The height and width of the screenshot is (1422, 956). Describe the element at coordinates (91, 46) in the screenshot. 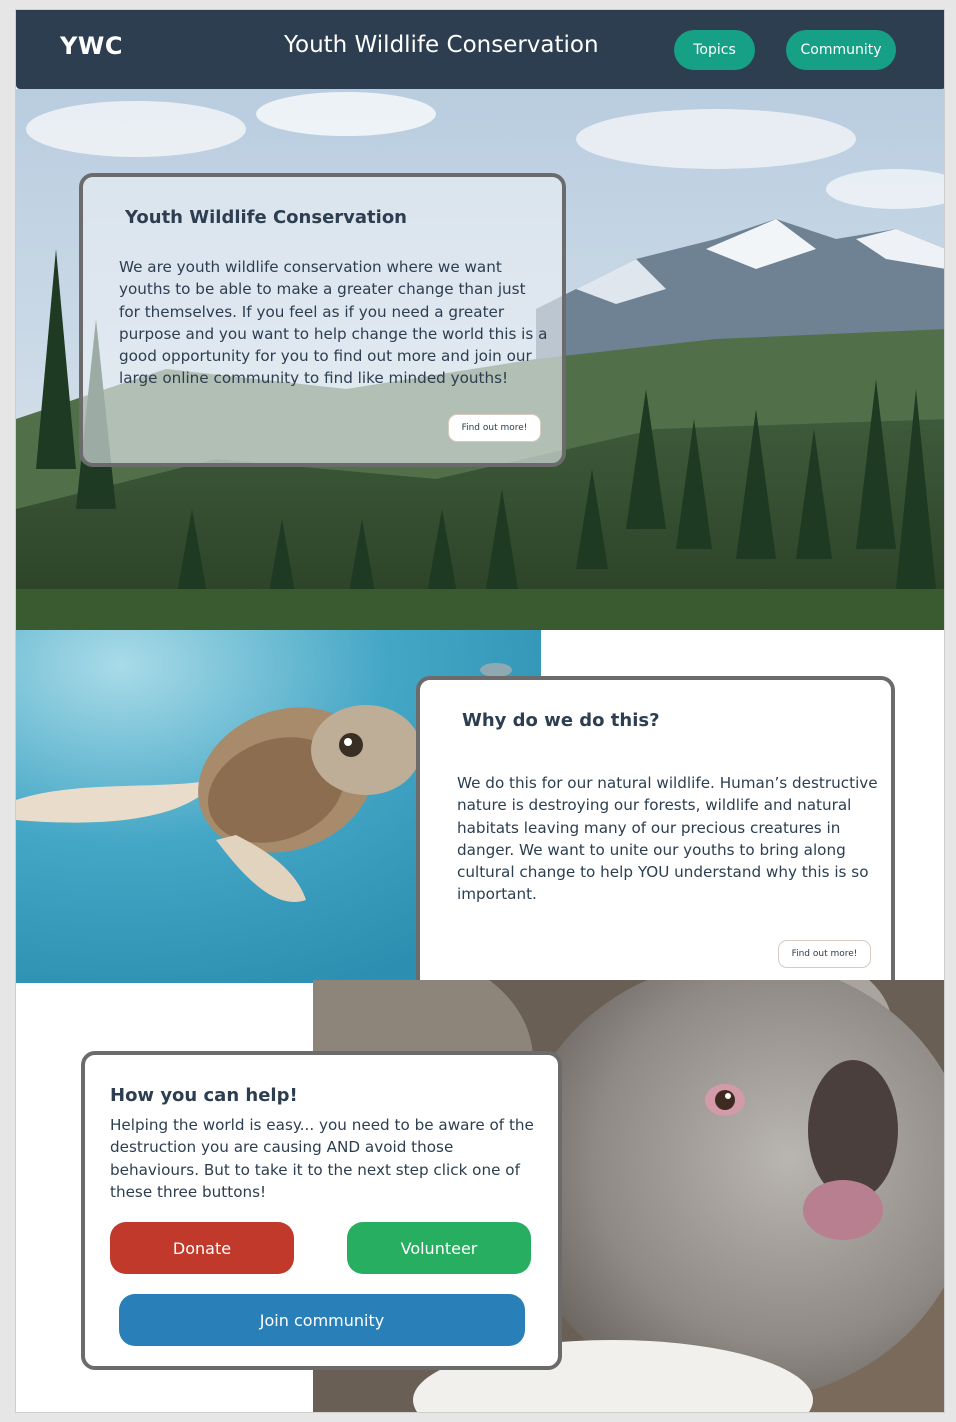

I see `logo: YWC` at that location.